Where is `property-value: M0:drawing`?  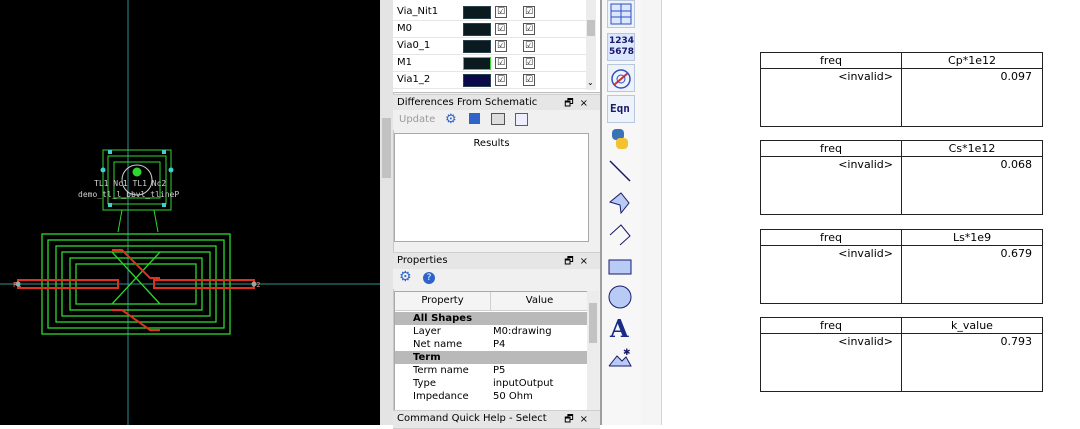
property-value: M0:drawing is located at coordinates (522, 331).